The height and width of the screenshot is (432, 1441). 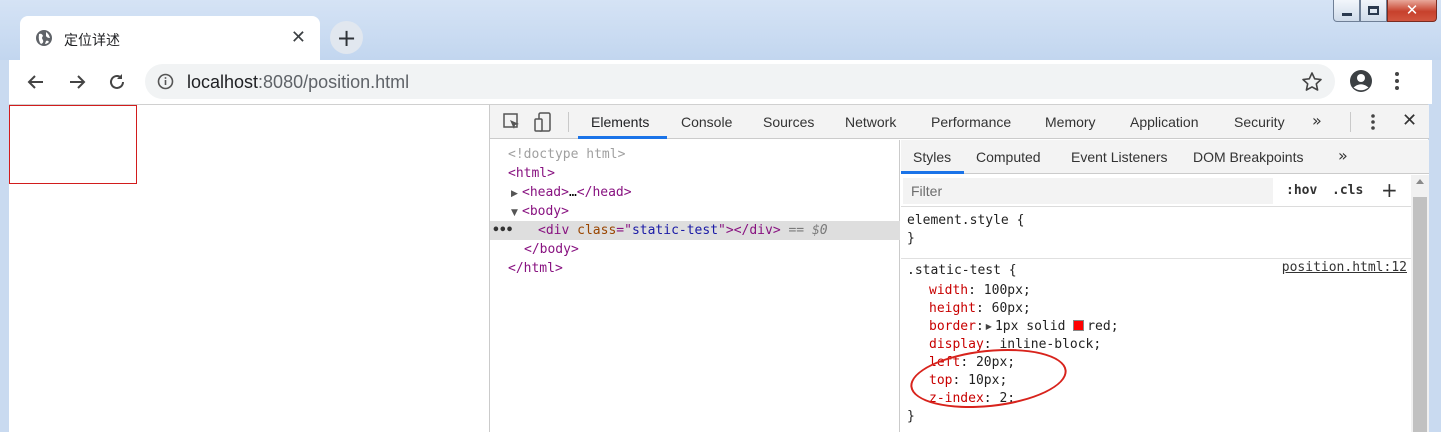 I want to click on close-window-button: ✕, so click(x=1412, y=11).